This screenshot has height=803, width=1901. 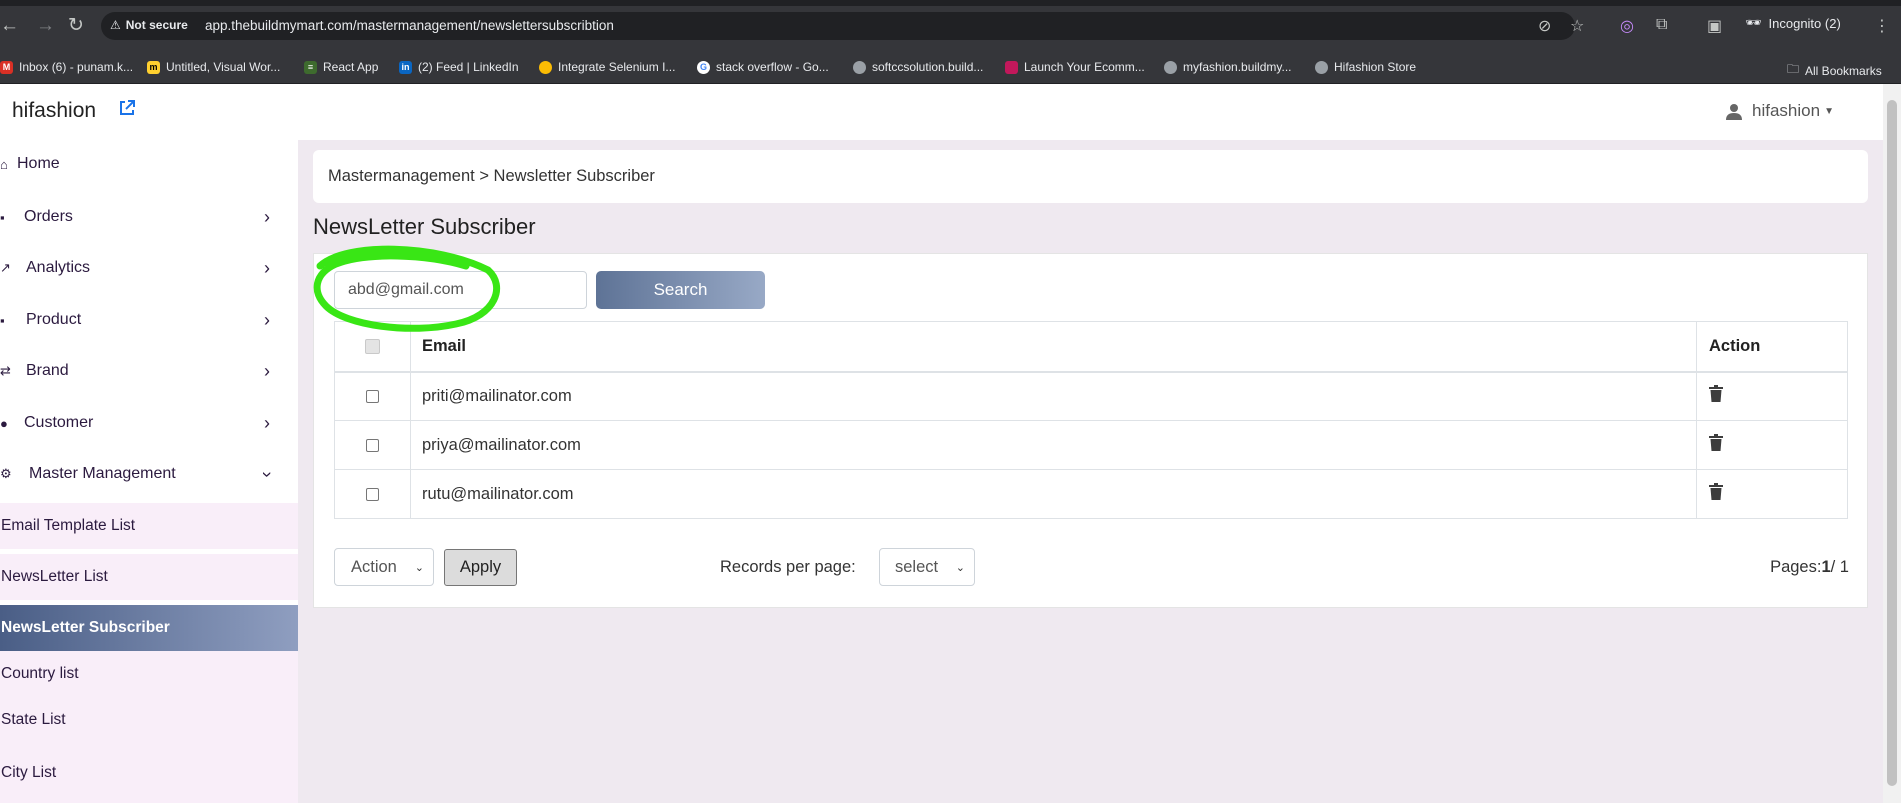 I want to click on select-all-checkbox, so click(x=372, y=346).